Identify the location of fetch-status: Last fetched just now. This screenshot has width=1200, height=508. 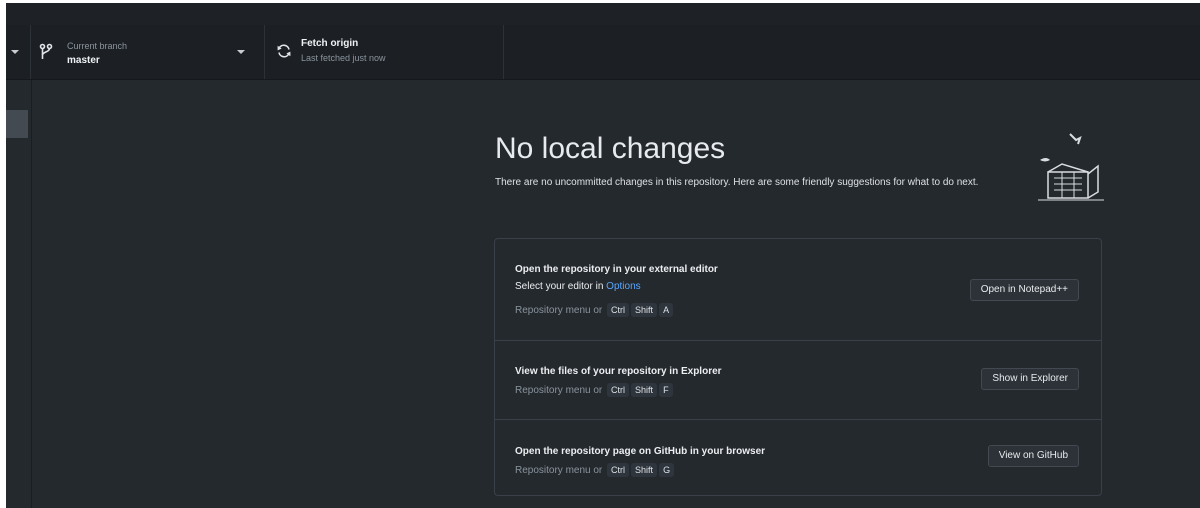
(343, 58).